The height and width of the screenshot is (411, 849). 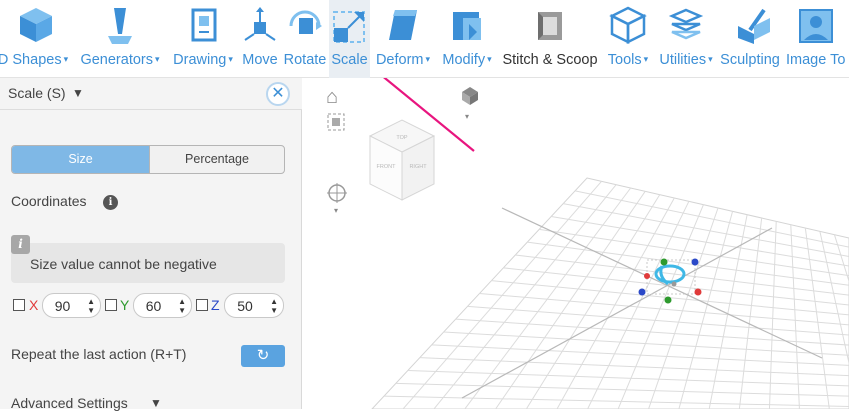 What do you see at coordinates (305, 60) in the screenshot?
I see `toolbar-label: Rotate` at bounding box center [305, 60].